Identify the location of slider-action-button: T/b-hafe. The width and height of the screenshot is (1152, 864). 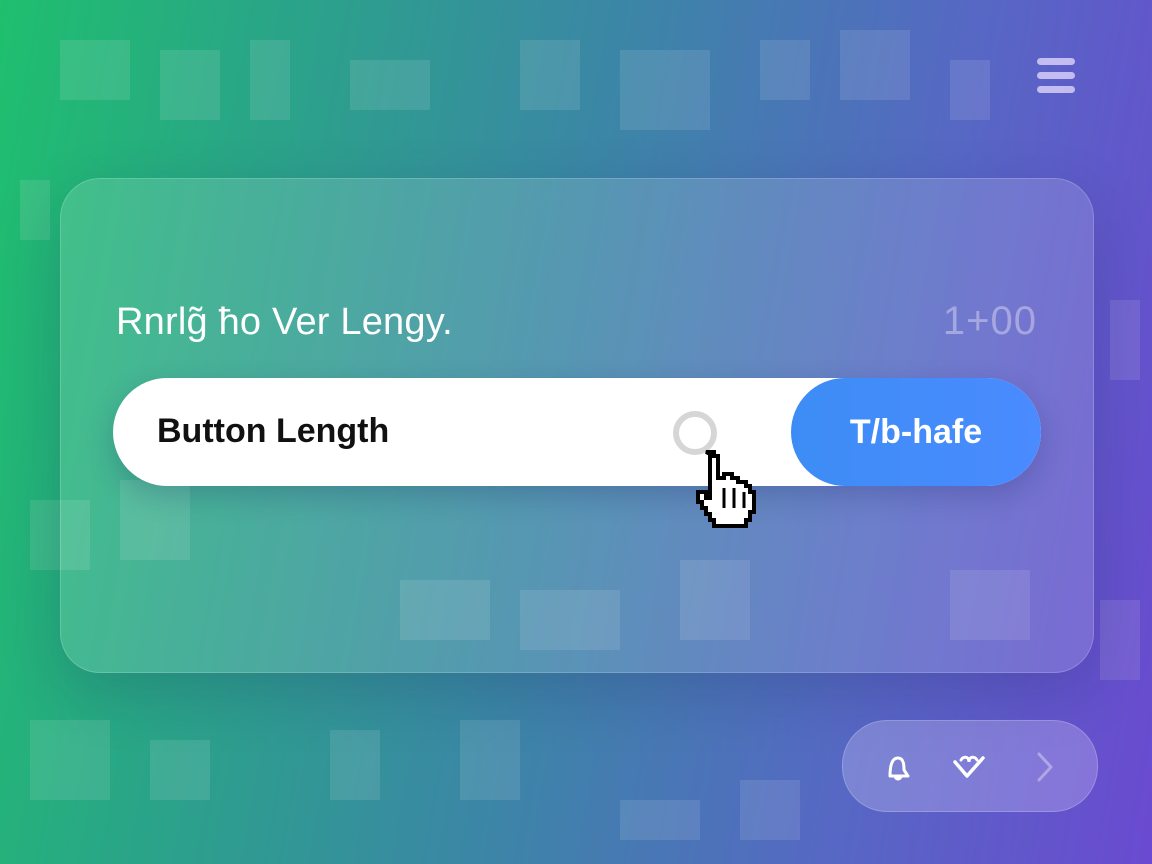
(916, 432).